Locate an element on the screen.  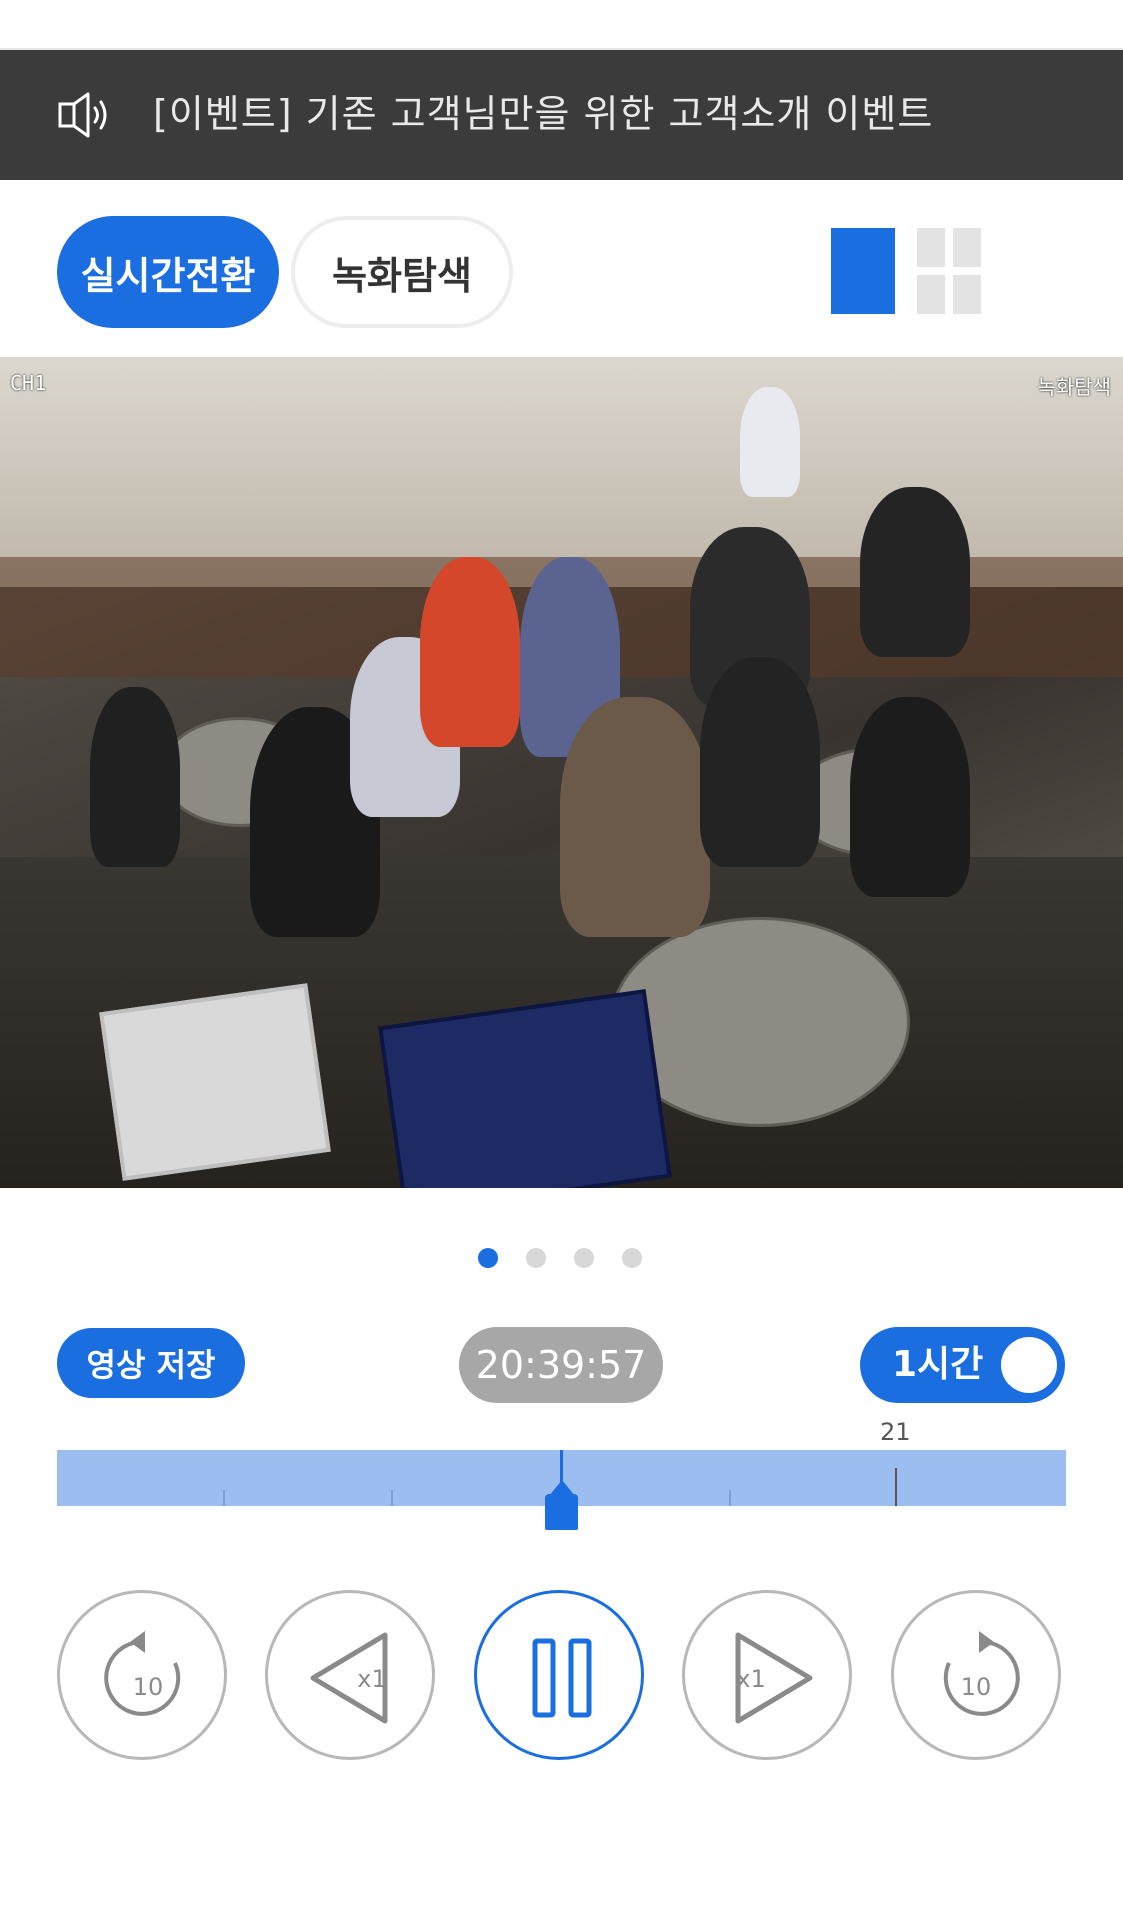
forward-10-button: 10 is located at coordinates (976, 1675).